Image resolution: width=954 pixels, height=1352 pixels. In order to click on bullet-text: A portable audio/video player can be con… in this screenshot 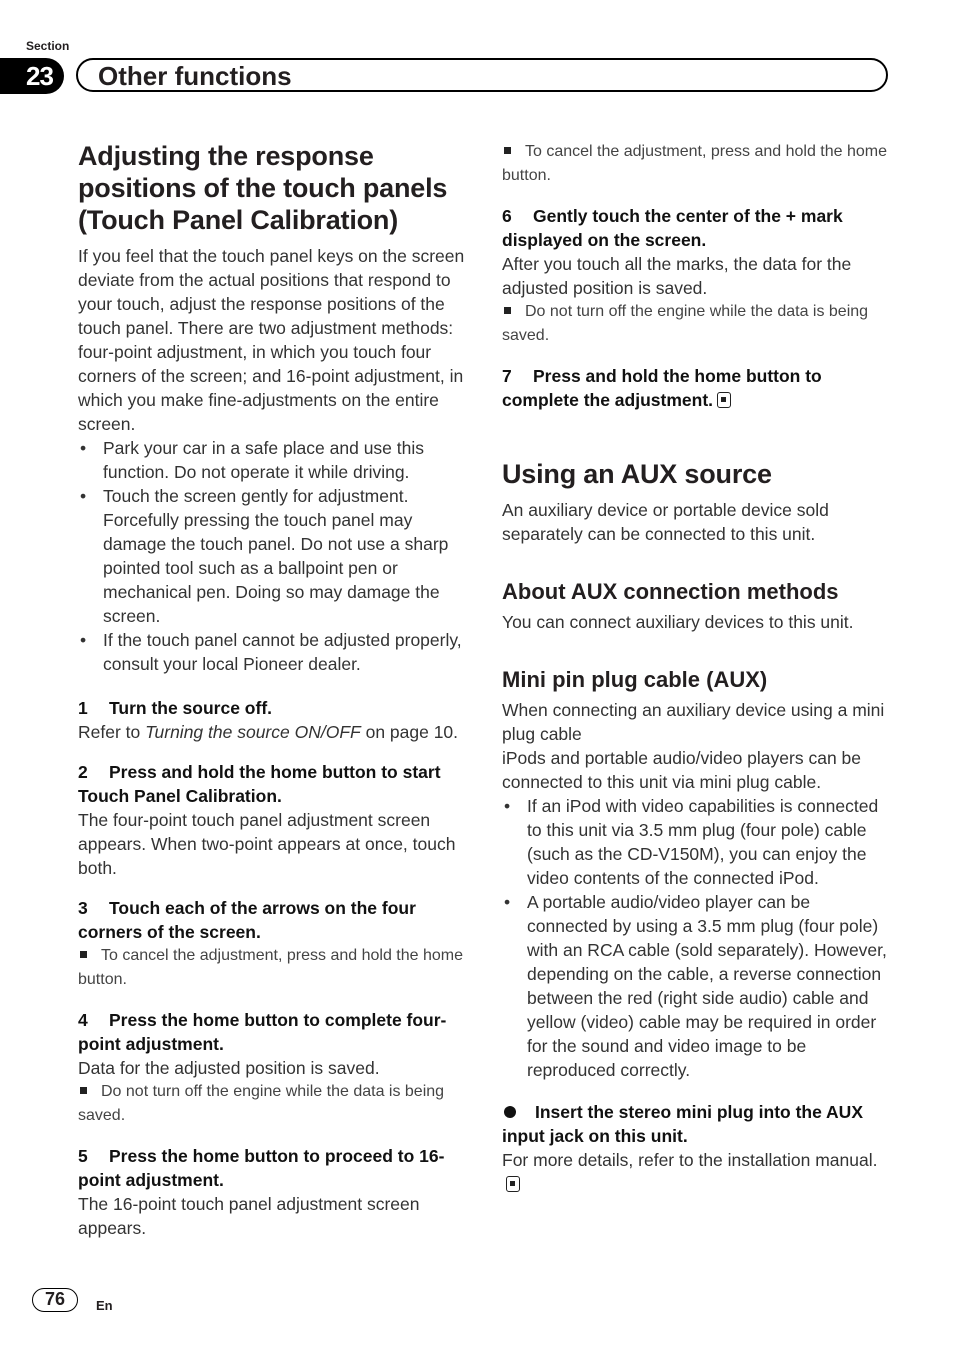, I will do `click(707, 986)`.